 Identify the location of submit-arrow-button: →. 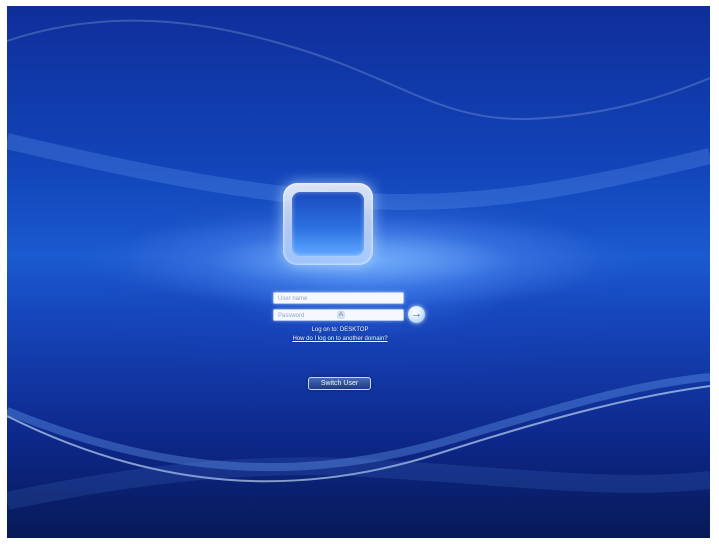
(416, 314).